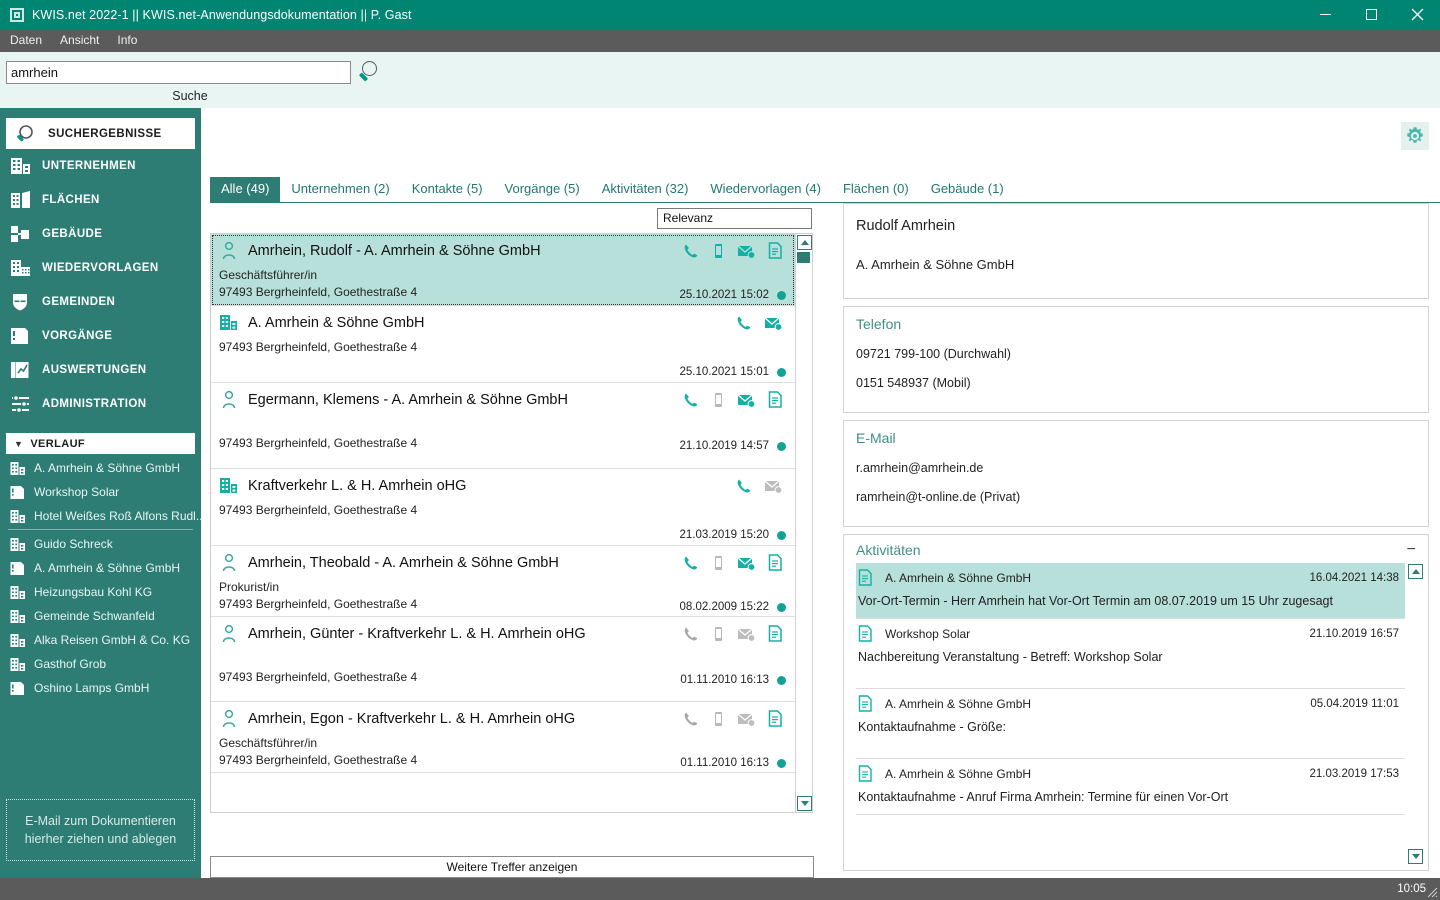 The width and height of the screenshot is (1440, 900). I want to click on search-input, so click(178, 72).